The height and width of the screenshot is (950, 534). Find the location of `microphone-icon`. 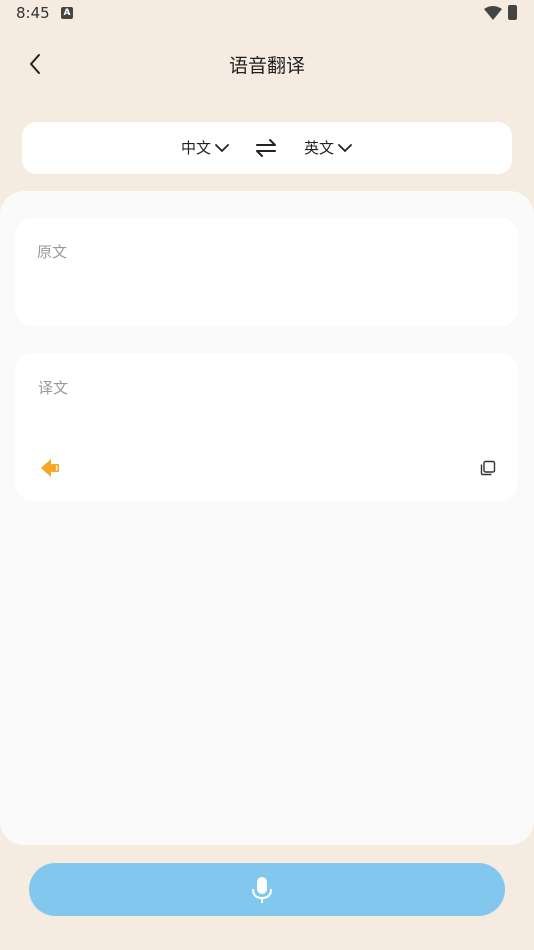

microphone-icon is located at coordinates (262, 890).